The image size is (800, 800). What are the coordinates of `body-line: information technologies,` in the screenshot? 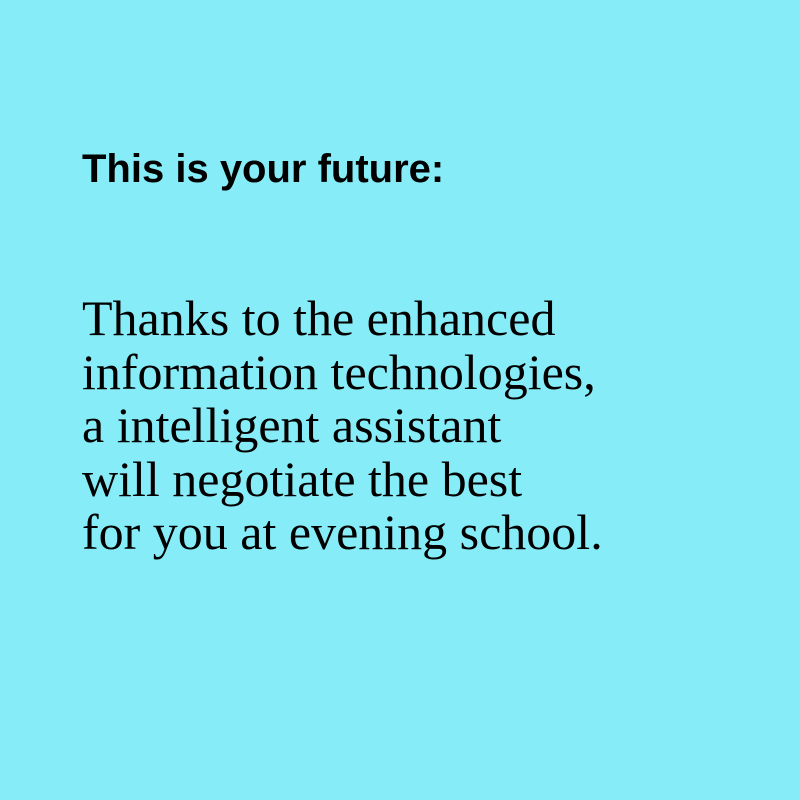 It's located at (339, 371).